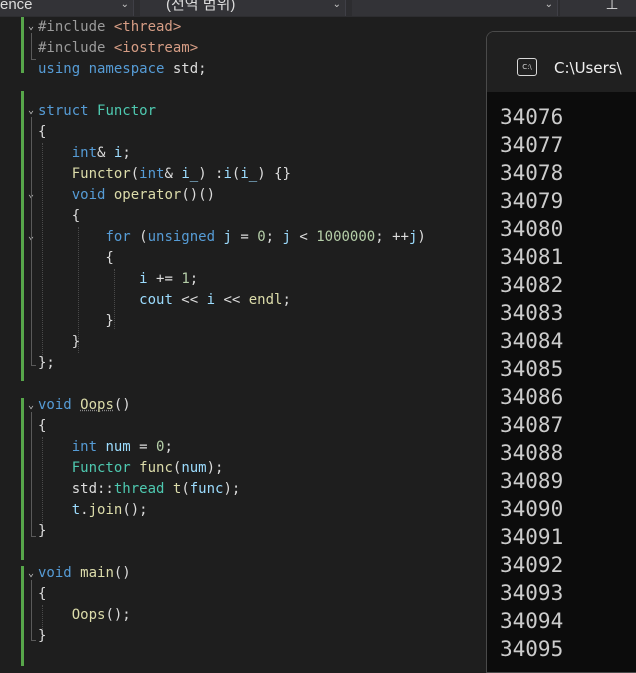 The height and width of the screenshot is (673, 636). I want to click on code-token: using namespace, so click(105, 69).